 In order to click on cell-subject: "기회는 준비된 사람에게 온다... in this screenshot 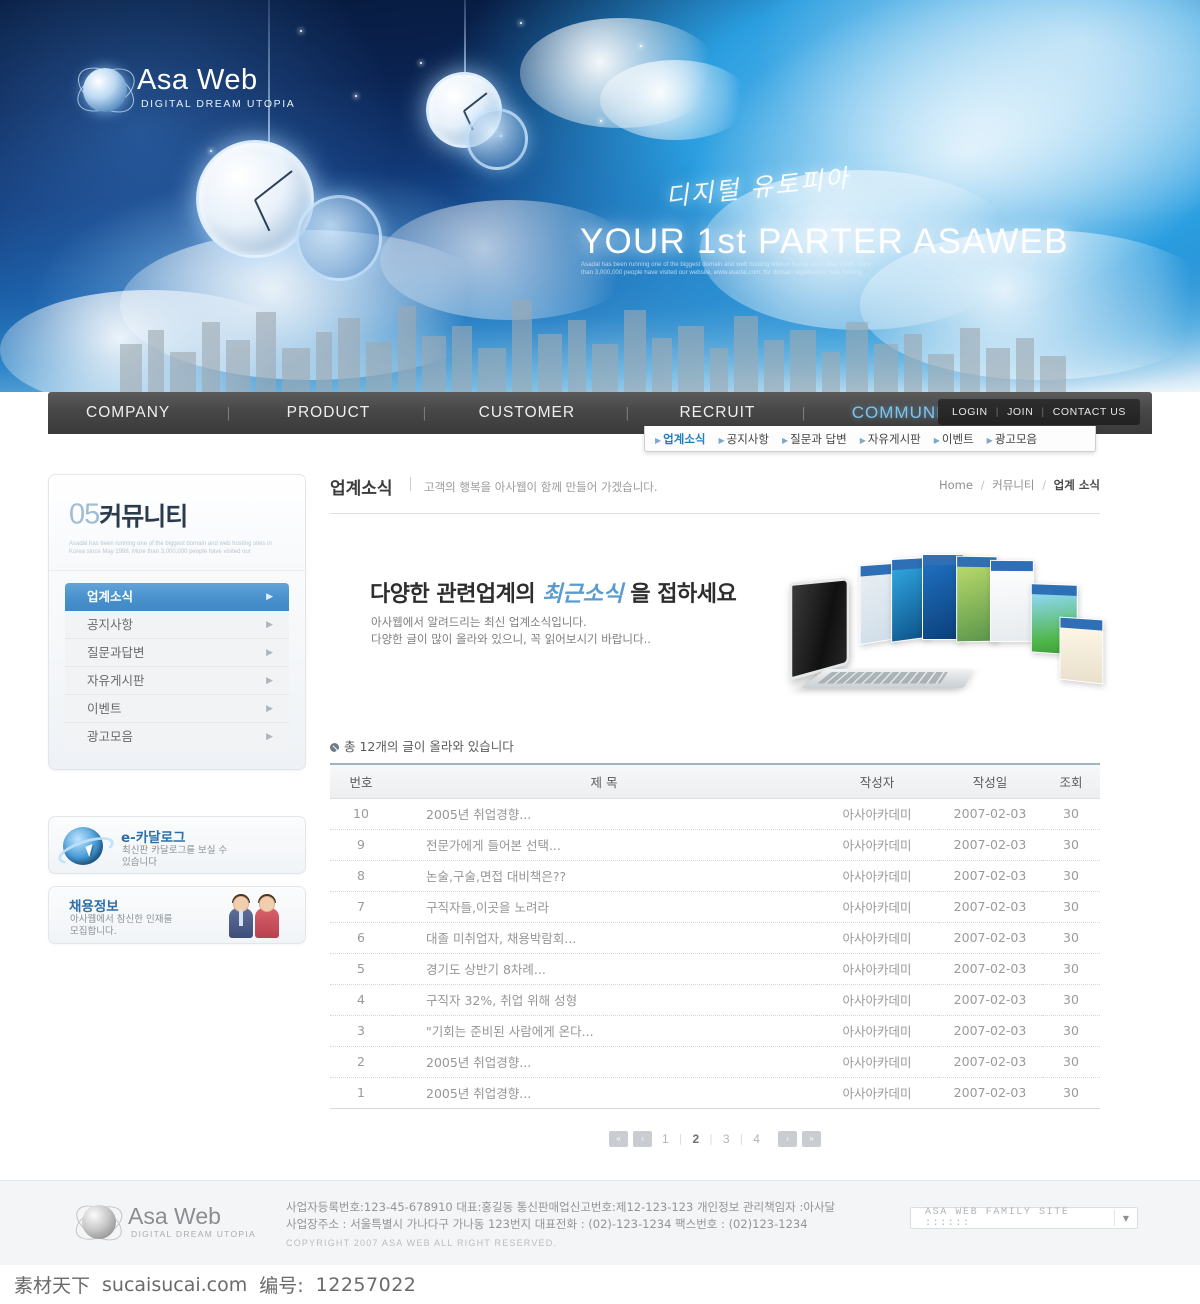, I will do `click(604, 1031)`.